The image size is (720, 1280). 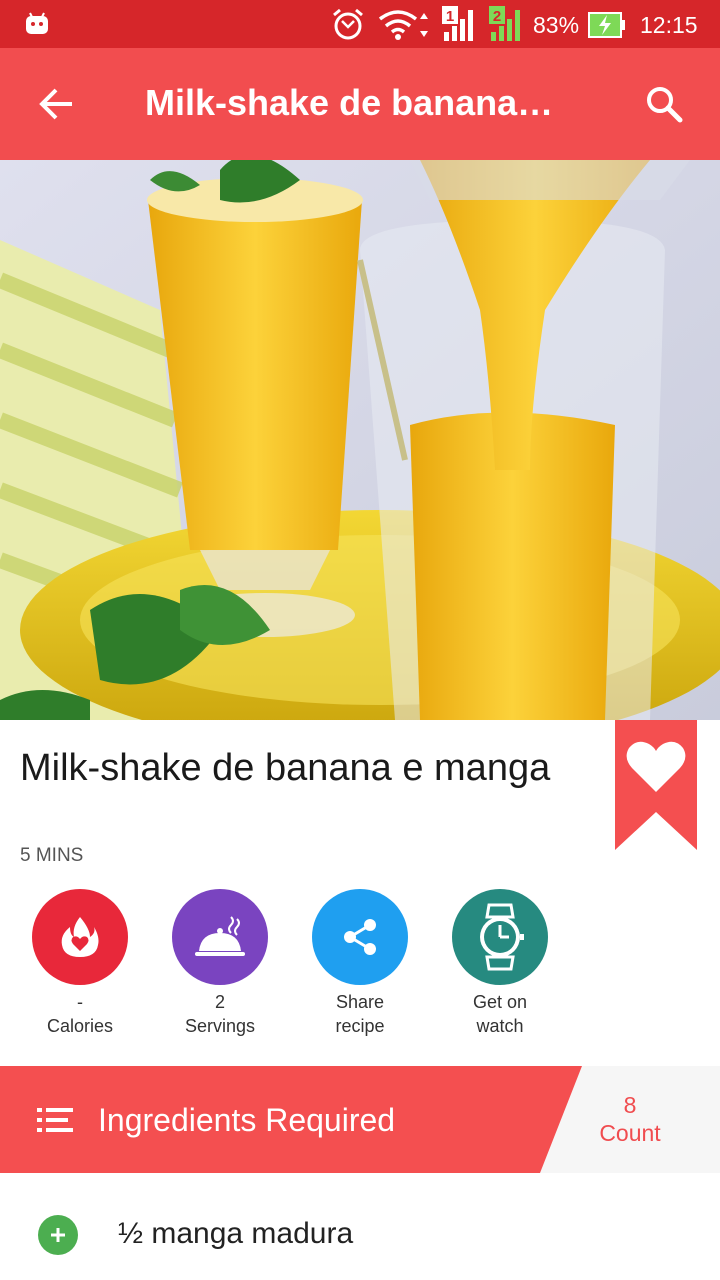 What do you see at coordinates (607, 27) in the screenshot?
I see `battery-charging-icon` at bounding box center [607, 27].